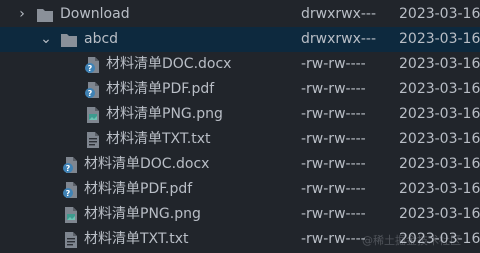 The image size is (480, 253). What do you see at coordinates (95, 14) in the screenshot?
I see `tree-row-name: Download` at bounding box center [95, 14].